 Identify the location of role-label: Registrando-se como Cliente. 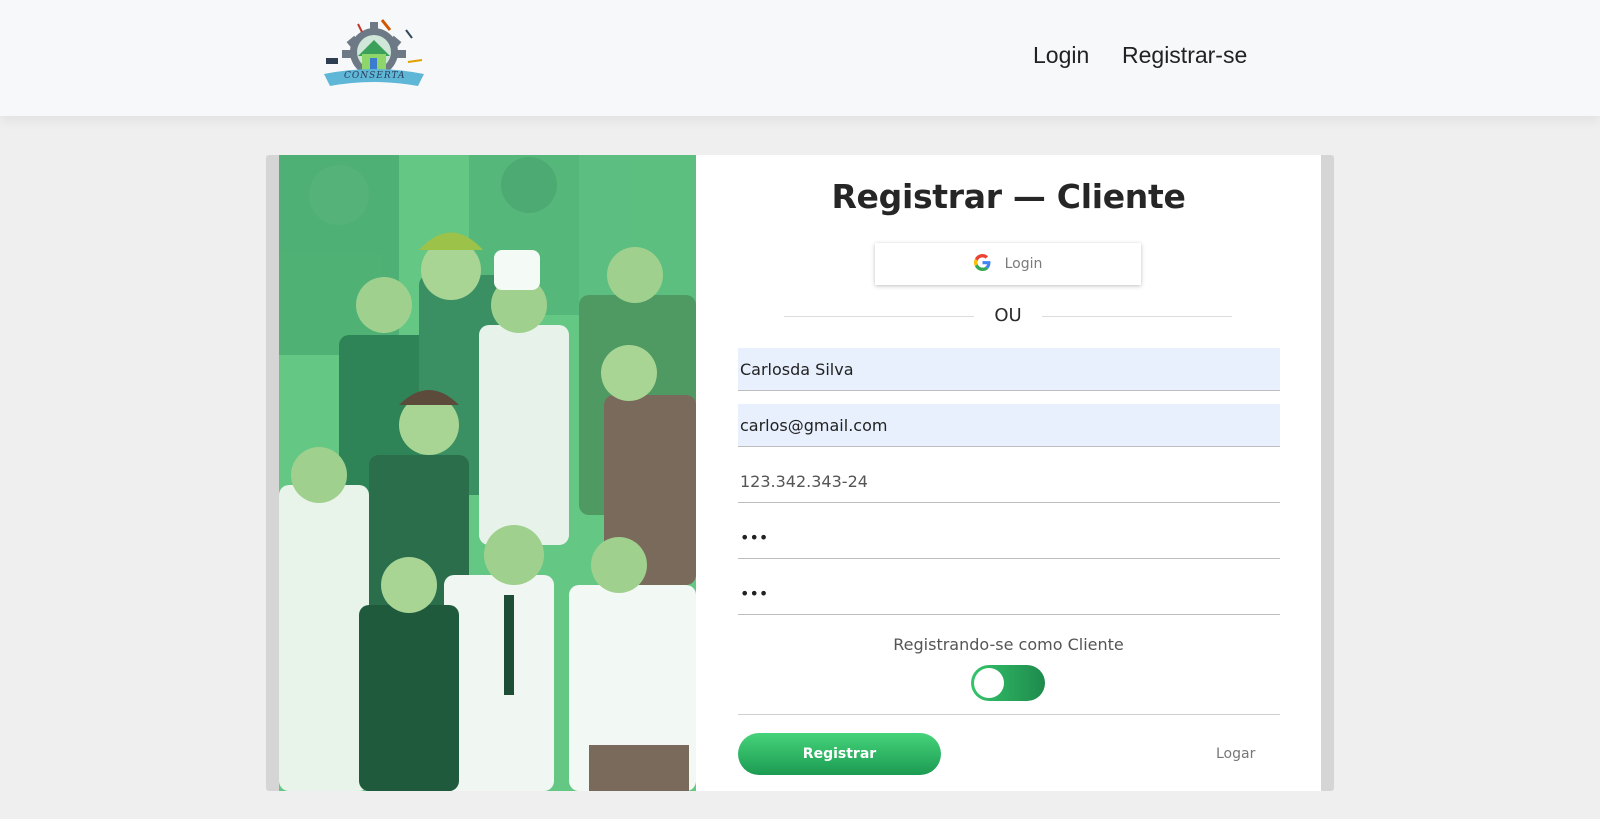
(1008, 644).